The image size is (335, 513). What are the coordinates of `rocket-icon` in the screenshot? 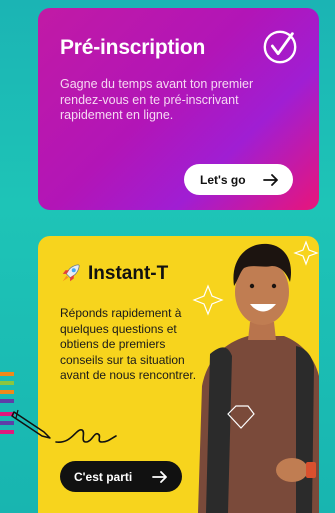 It's located at (71, 273).